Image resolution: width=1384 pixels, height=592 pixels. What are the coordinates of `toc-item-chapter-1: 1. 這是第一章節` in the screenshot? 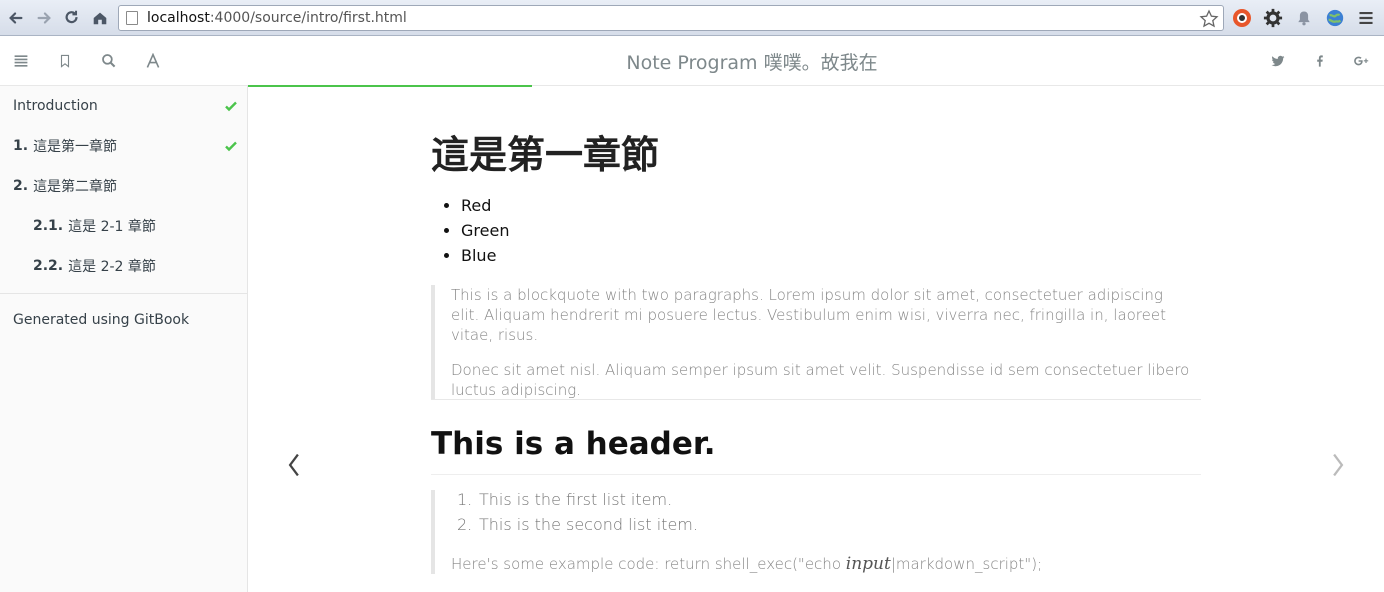 It's located at (123, 146).